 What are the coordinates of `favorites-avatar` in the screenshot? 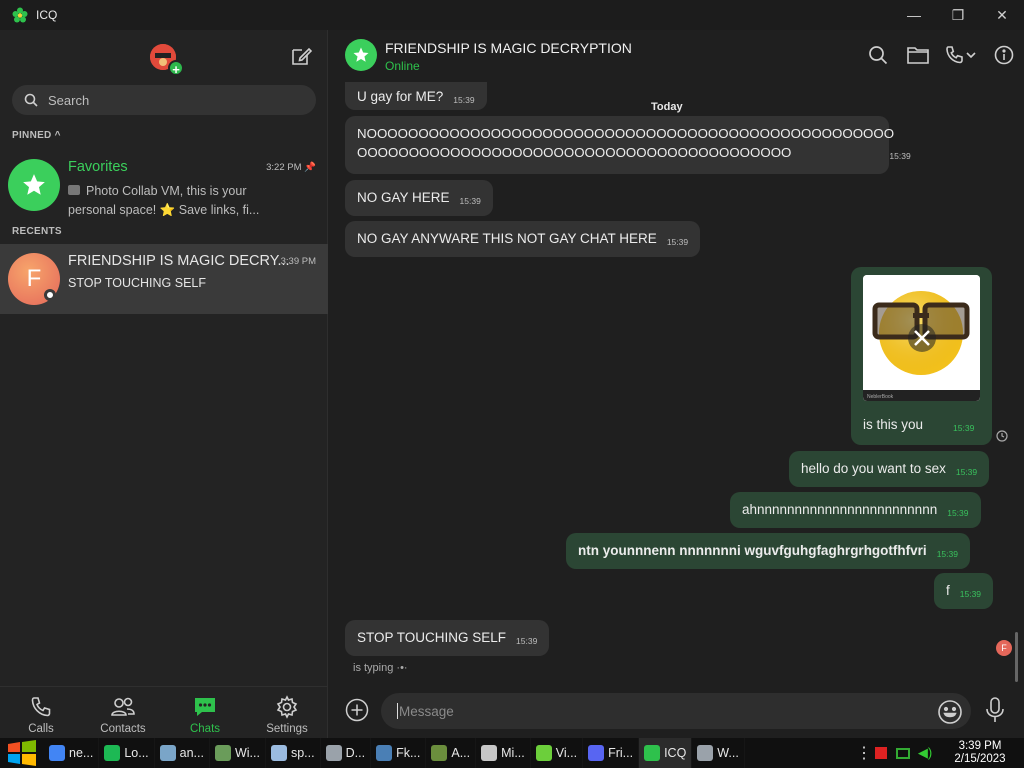 It's located at (34, 185).